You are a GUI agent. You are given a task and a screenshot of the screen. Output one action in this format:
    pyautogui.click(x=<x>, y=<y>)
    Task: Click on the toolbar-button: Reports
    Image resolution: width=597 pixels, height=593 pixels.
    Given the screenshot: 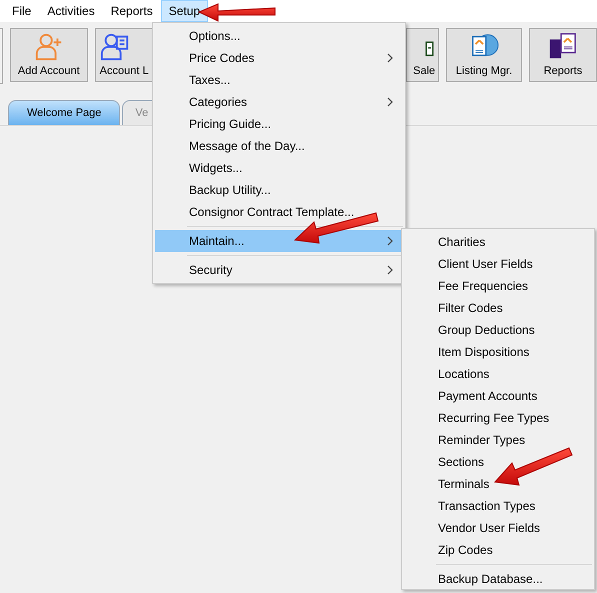 What is the action you would take?
    pyautogui.click(x=562, y=55)
    